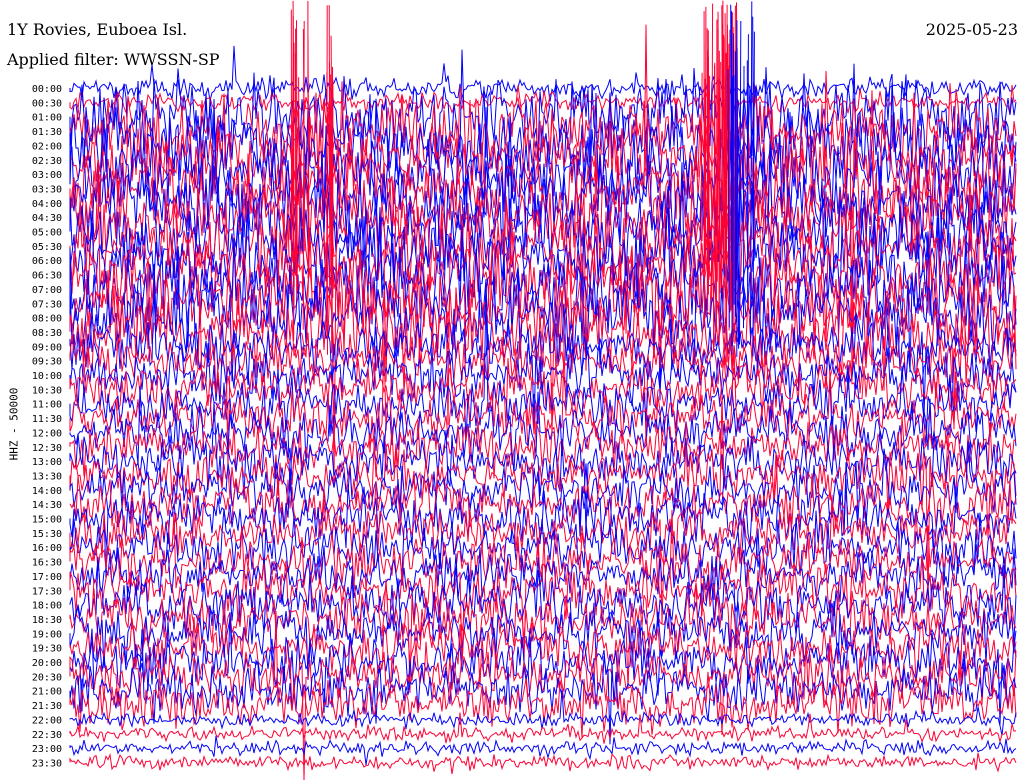 The height and width of the screenshot is (780, 1024). Describe the element at coordinates (47, 520) in the screenshot. I see `time-label: 15:00` at that location.